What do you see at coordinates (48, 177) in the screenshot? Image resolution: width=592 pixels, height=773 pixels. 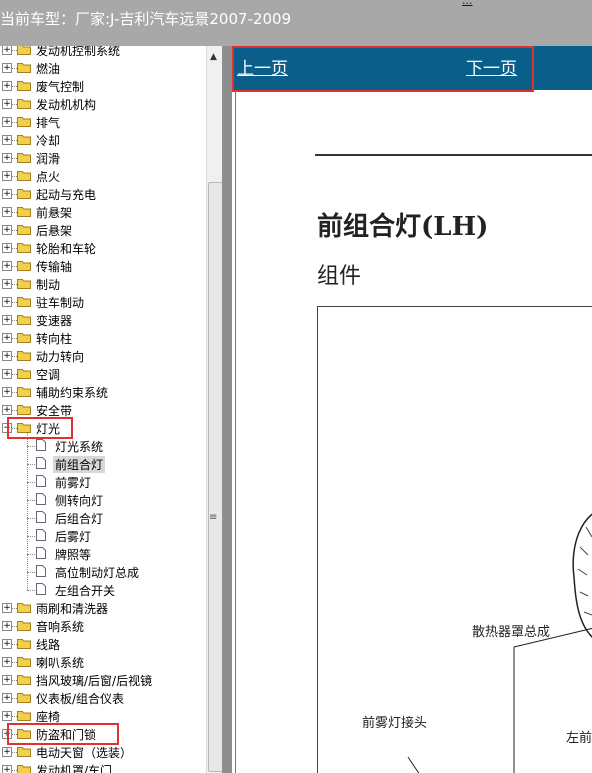 I see `tree-folder-label: 点火` at bounding box center [48, 177].